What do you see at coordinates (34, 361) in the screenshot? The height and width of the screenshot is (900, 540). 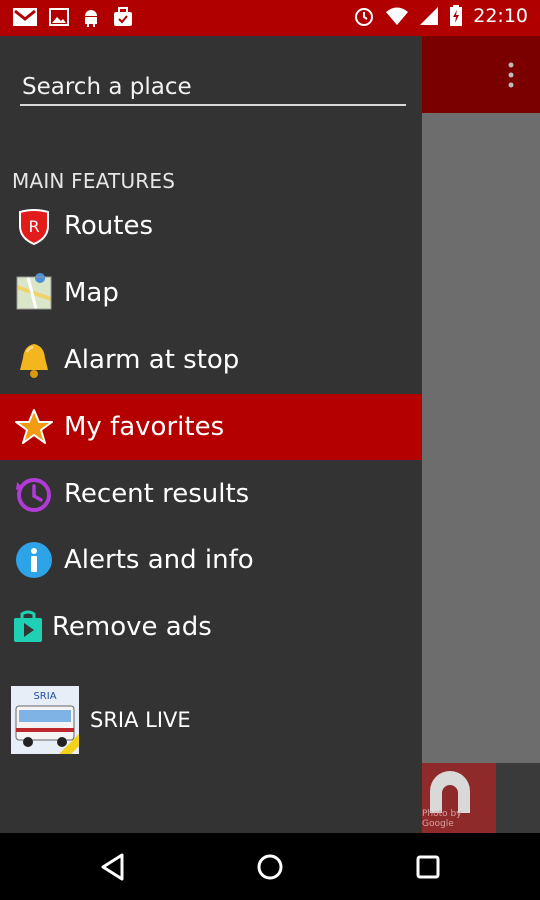 I see `bell-icon` at bounding box center [34, 361].